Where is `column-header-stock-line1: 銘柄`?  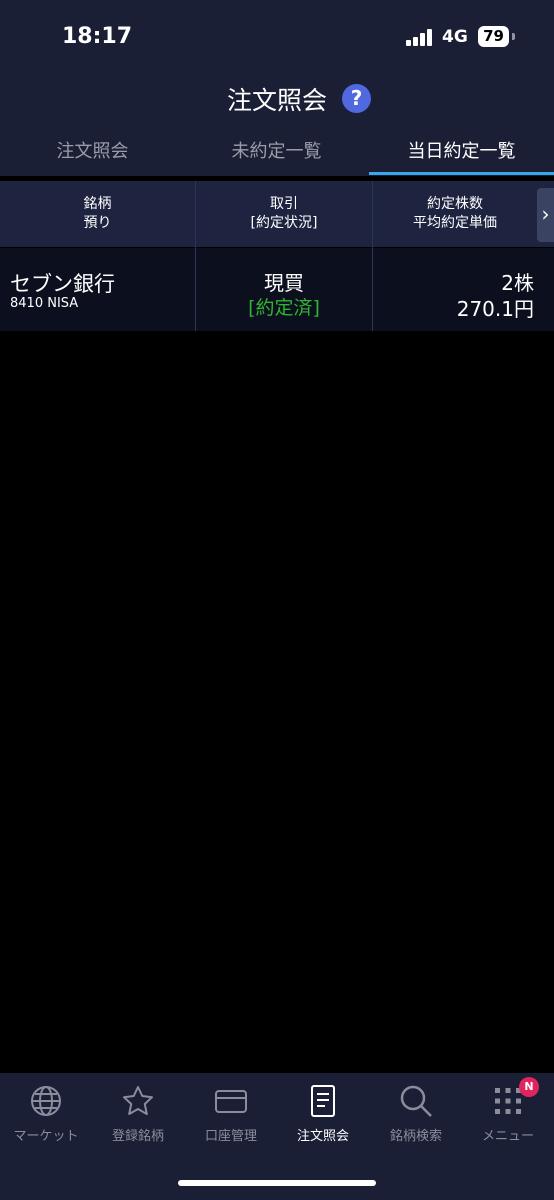
column-header-stock-line1: 銘柄 is located at coordinates (97, 204).